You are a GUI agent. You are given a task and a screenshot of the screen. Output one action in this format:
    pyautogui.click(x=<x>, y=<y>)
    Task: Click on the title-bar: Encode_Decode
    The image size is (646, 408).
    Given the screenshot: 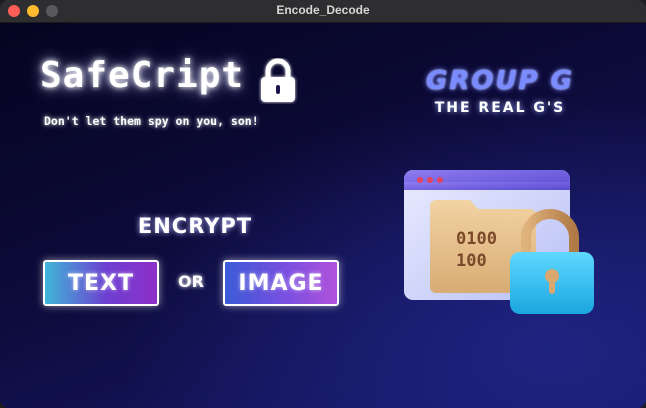 What is the action you would take?
    pyautogui.click(x=323, y=11)
    